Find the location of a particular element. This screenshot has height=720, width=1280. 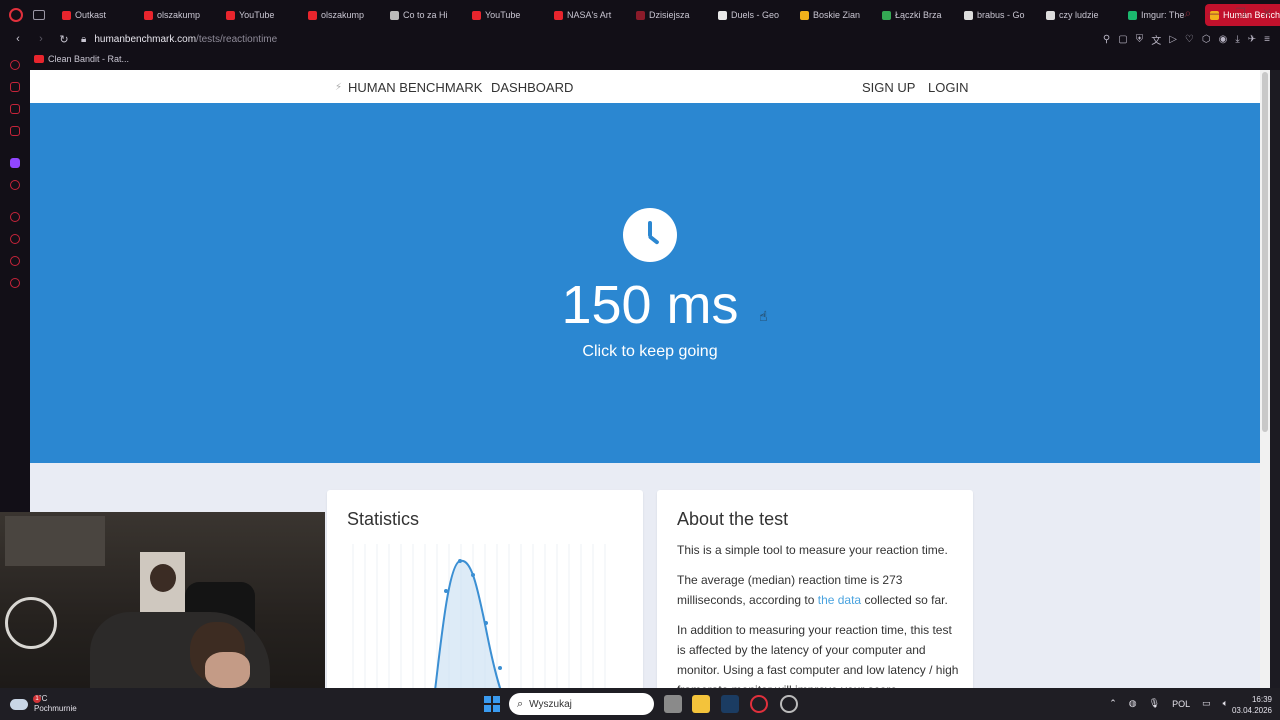

messenger-icon is located at coordinates (15, 109).